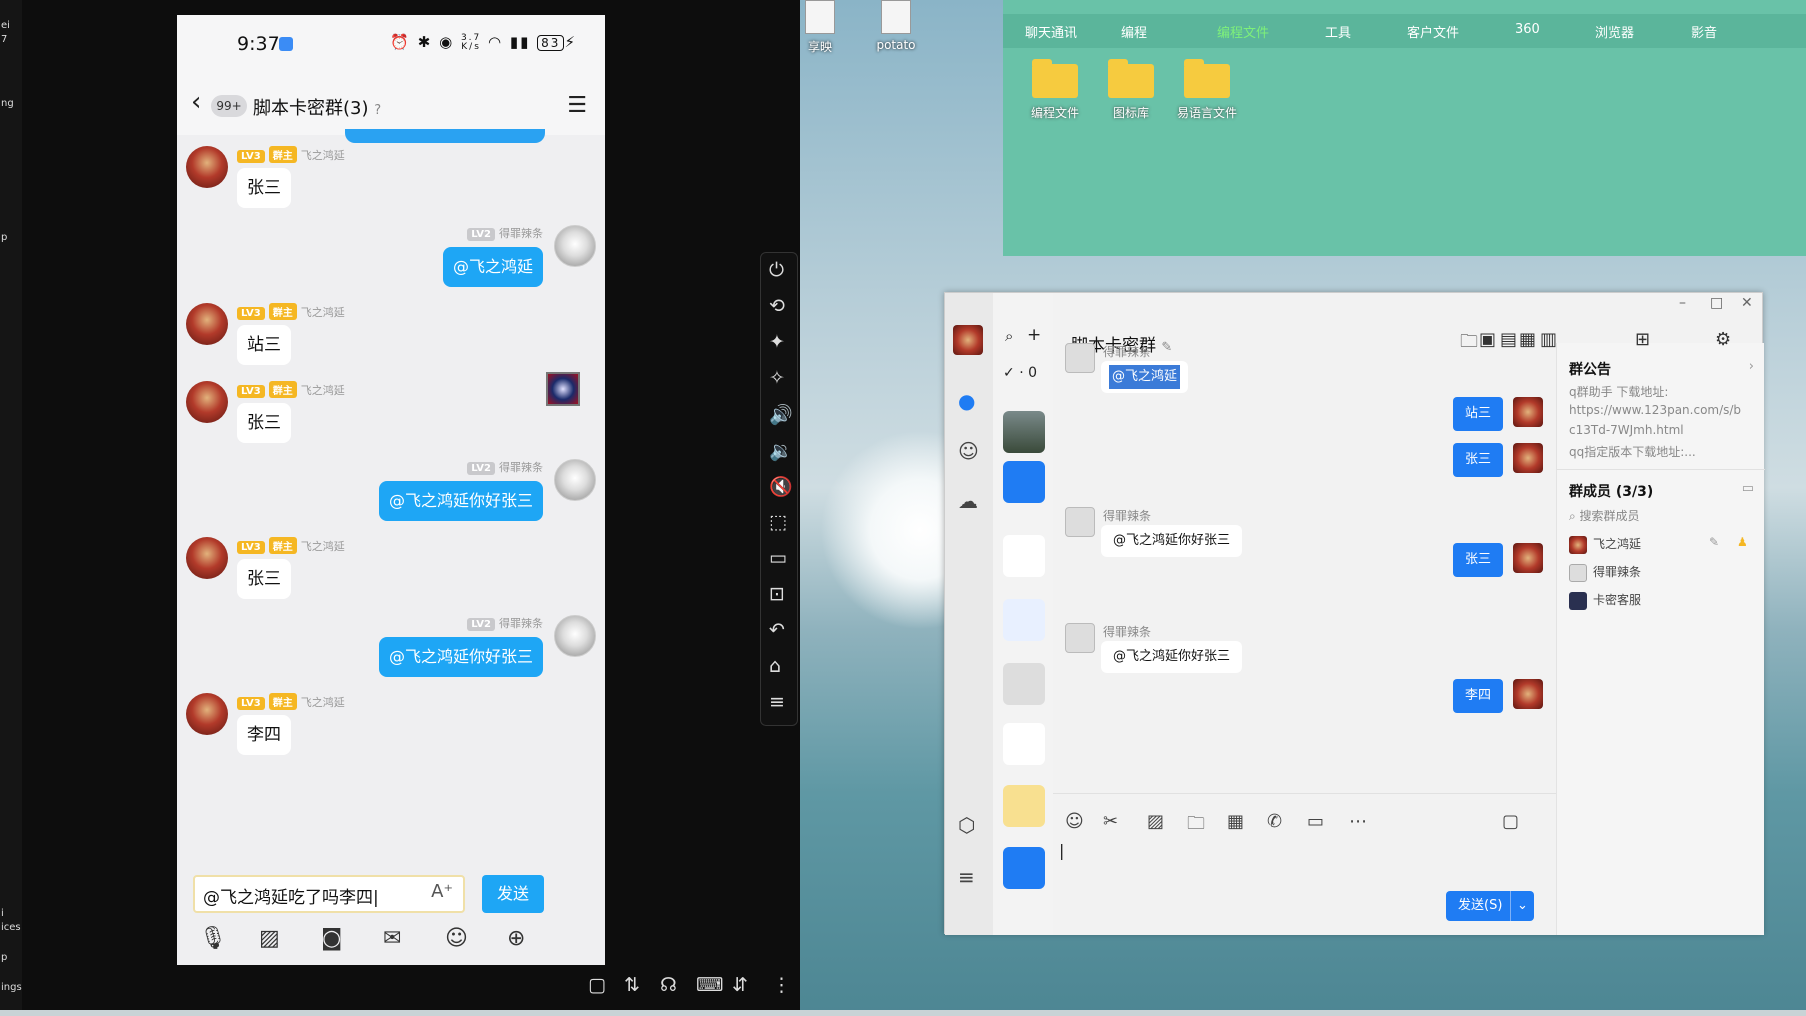 This screenshot has width=1806, height=1016. What do you see at coordinates (781, 985) in the screenshot?
I see `more-vertical-icon: ⋮` at bounding box center [781, 985].